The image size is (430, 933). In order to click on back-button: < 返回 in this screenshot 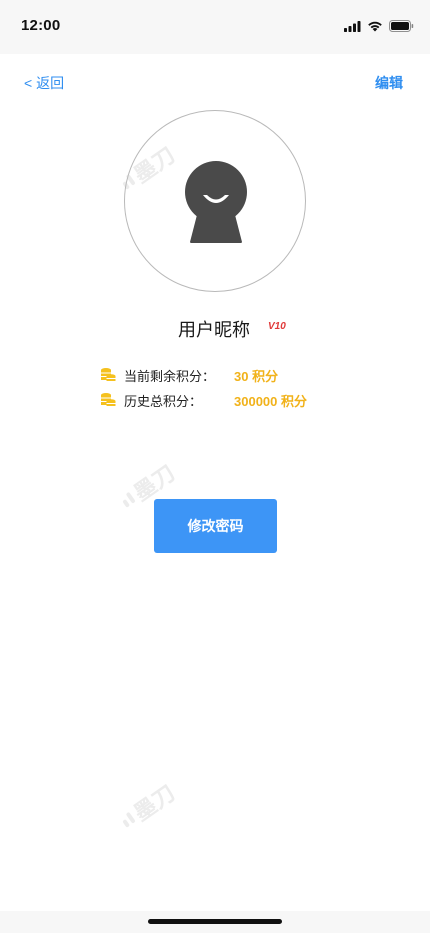, I will do `click(44, 83)`.